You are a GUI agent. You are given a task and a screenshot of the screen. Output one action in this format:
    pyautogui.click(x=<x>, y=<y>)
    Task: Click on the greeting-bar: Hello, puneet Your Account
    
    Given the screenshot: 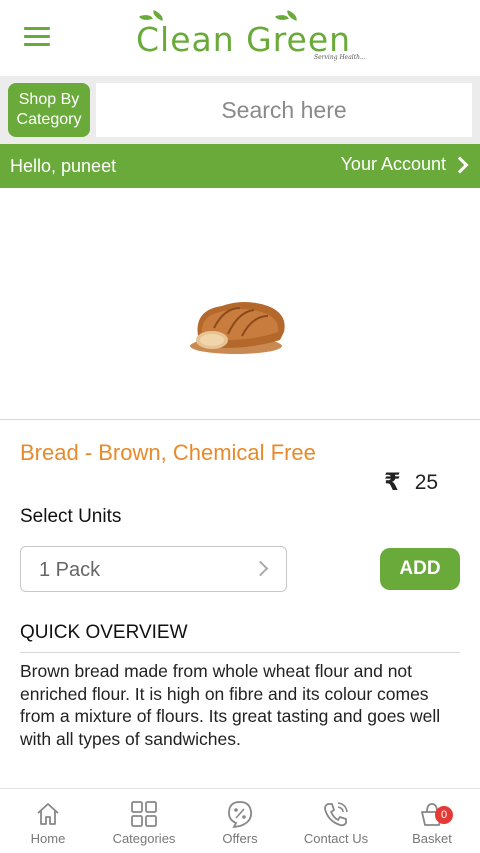 What is the action you would take?
    pyautogui.click(x=240, y=166)
    